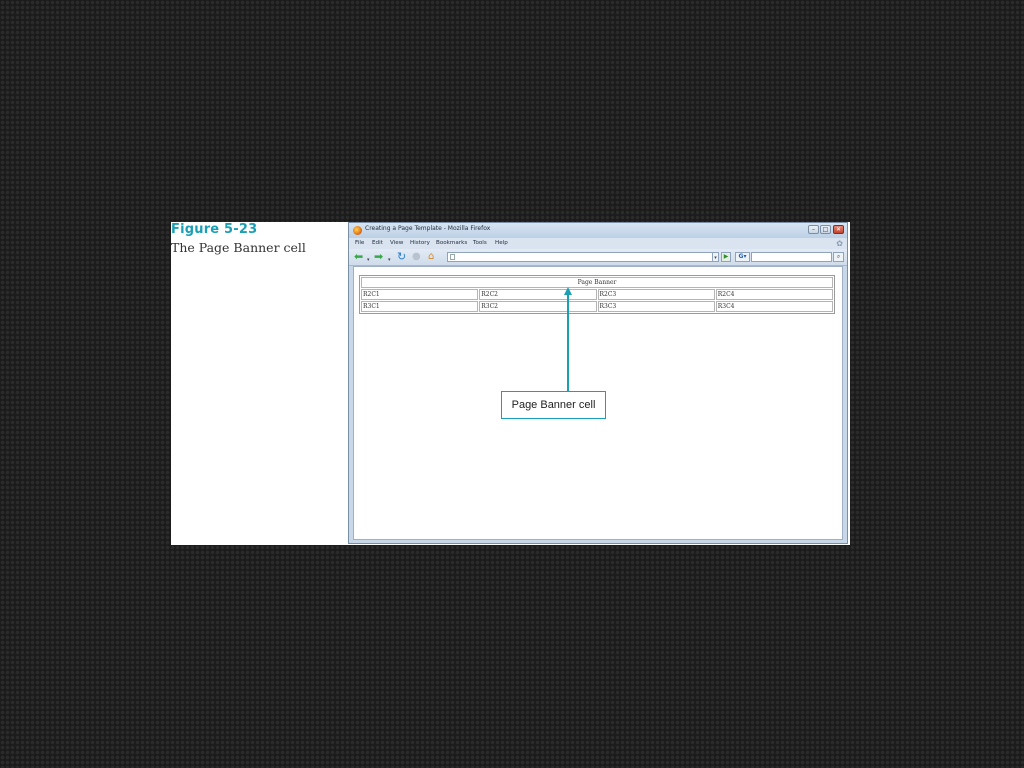 This screenshot has width=1024, height=768. I want to click on maximize-button: □, so click(825, 229).